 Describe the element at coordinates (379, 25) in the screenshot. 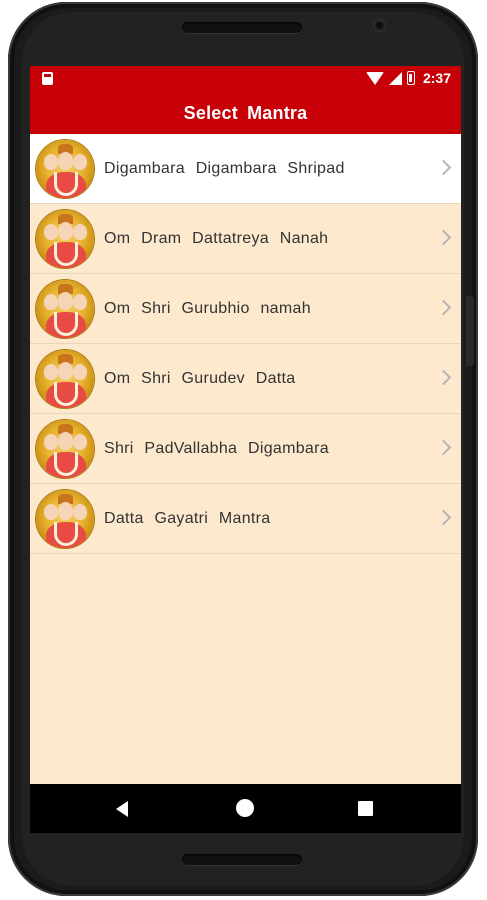

I see `front-camera` at that location.